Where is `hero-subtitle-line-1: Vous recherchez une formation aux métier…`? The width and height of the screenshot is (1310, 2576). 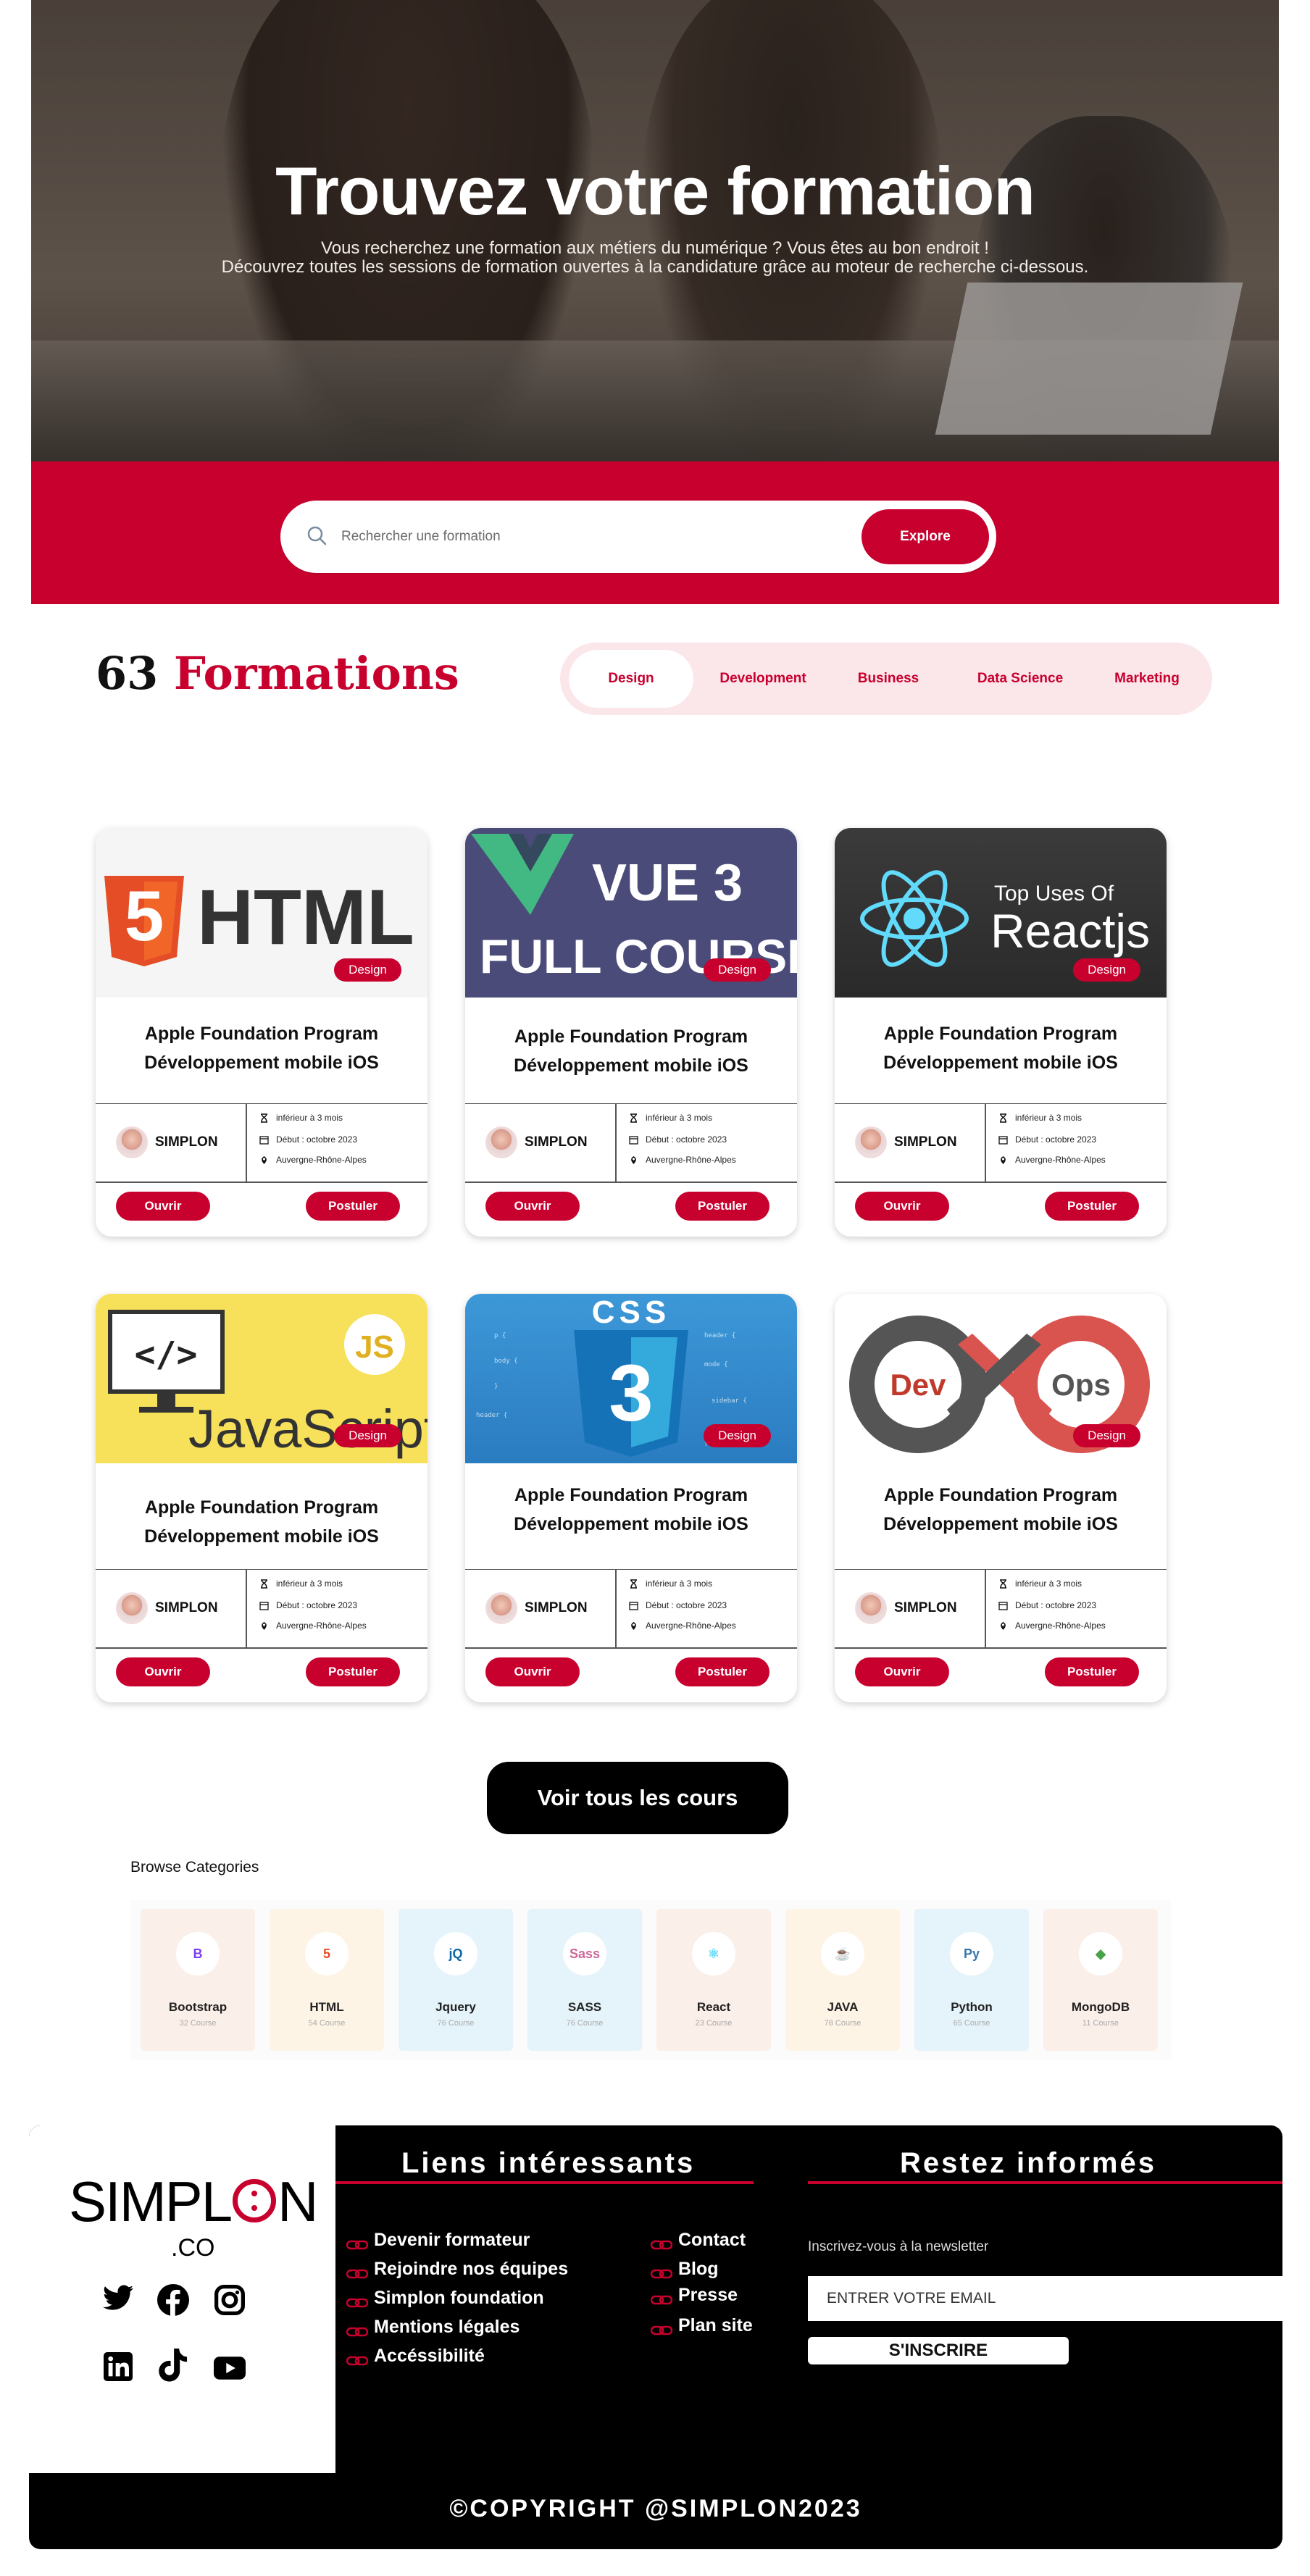
hero-subtitle-line-1: Vous recherchez une formation aux métier… is located at coordinates (655, 248).